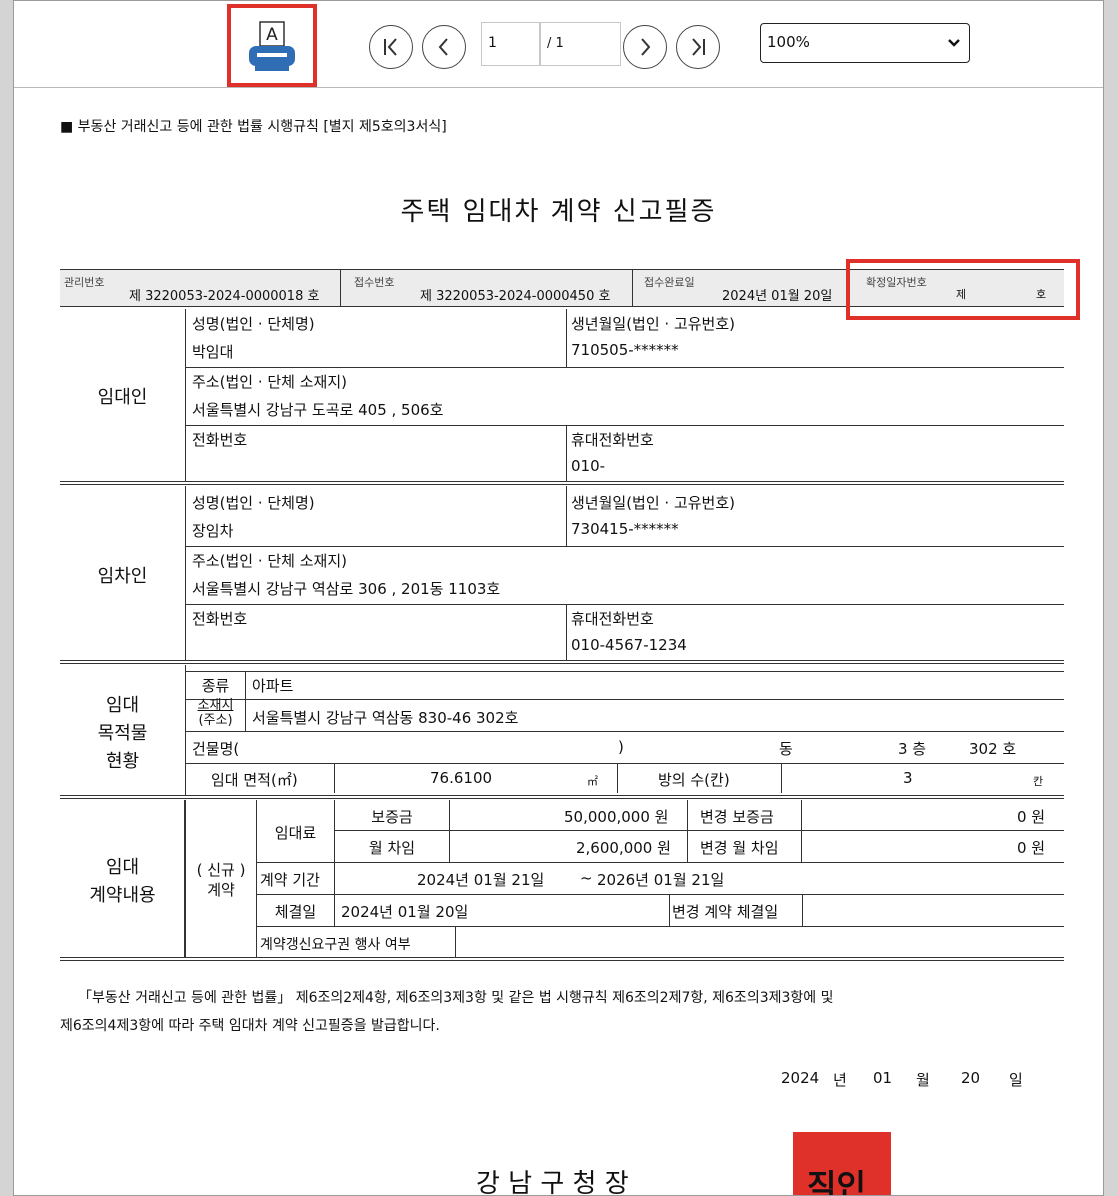 The image size is (1118, 1196). I want to click on page-total-field: / 1, so click(580, 44).